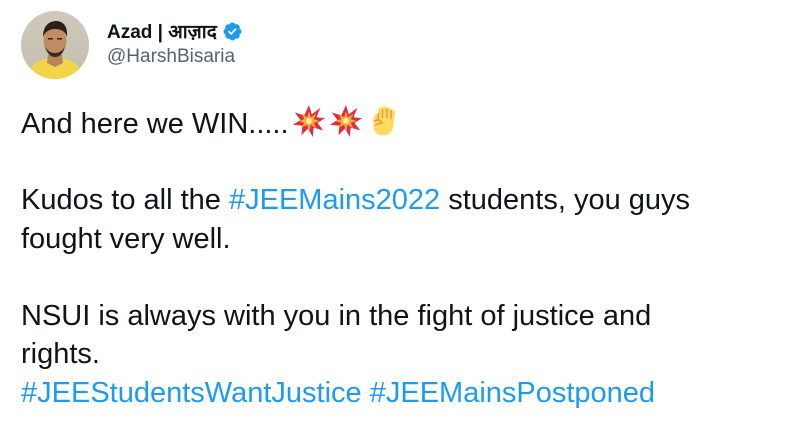  Describe the element at coordinates (60, 354) in the screenshot. I see `tweet-line-5: rights.` at that location.